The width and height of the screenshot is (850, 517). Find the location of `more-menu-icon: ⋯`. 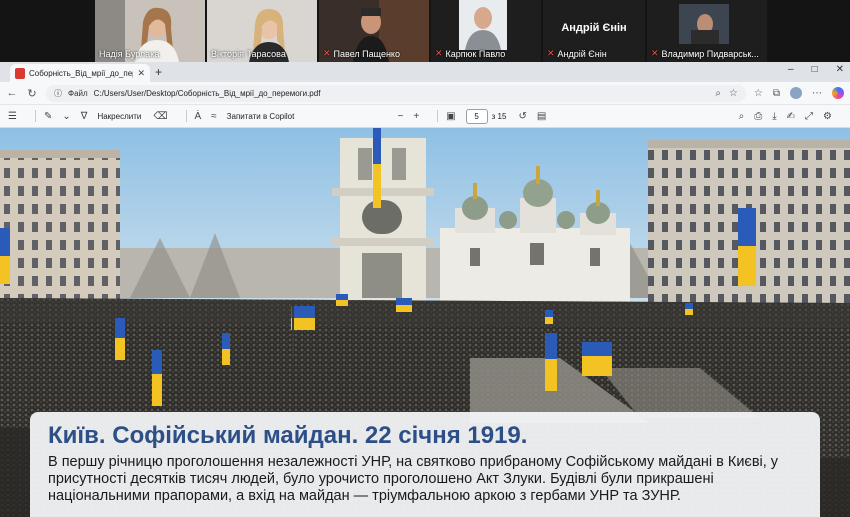

more-menu-icon: ⋯ is located at coordinates (817, 93).